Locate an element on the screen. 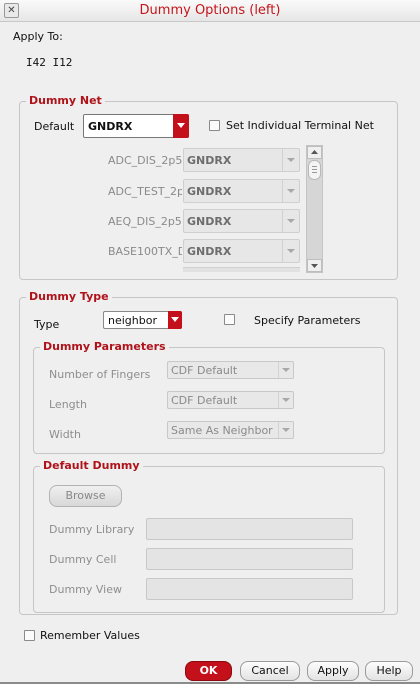 The width and height of the screenshot is (420, 684). type-combo: neighbor is located at coordinates (142, 320).